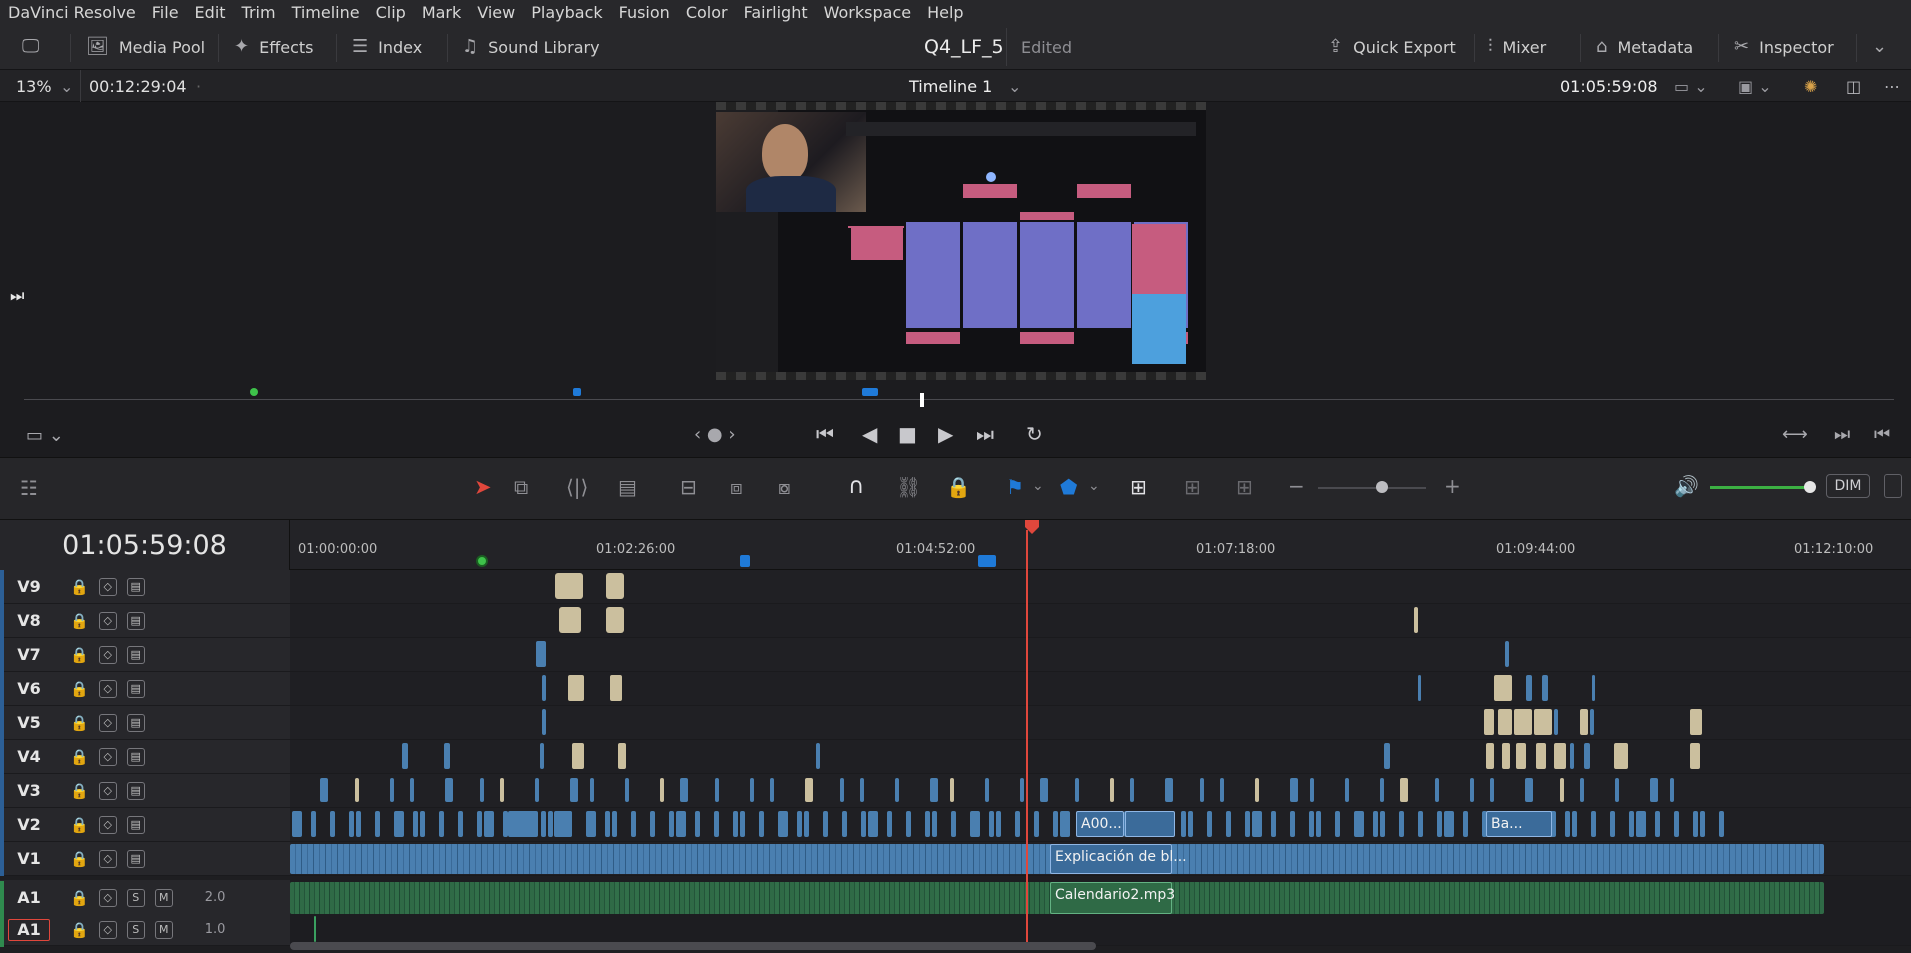 This screenshot has height=953, width=1911. Describe the element at coordinates (784, 487) in the screenshot. I see `replace-clip-icon: ⧇` at that location.